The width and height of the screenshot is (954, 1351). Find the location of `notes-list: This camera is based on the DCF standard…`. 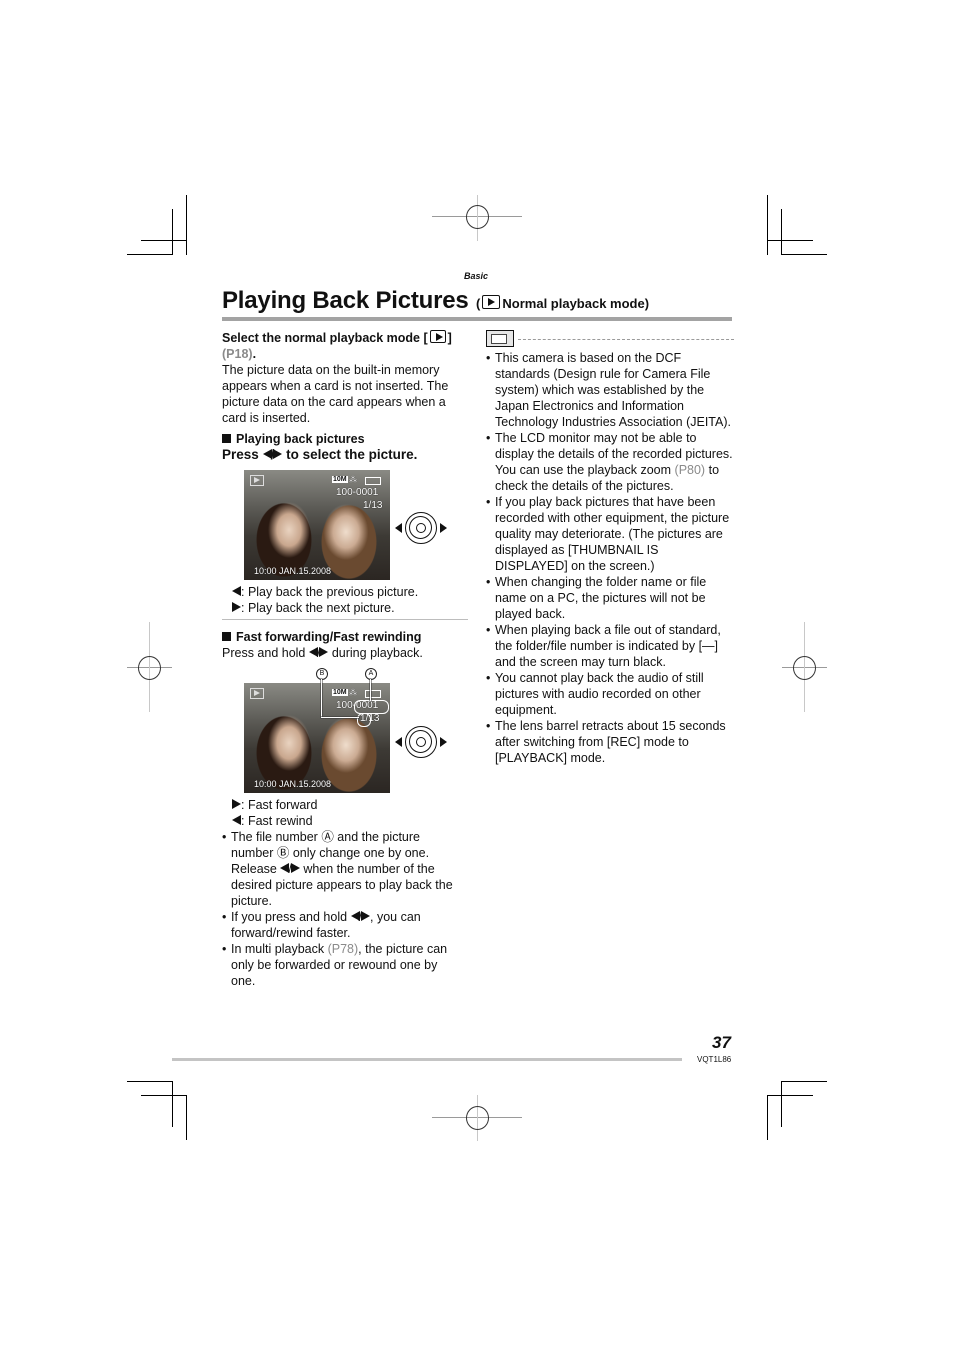

notes-list: This camera is based on the DCF standard… is located at coordinates (610, 558).